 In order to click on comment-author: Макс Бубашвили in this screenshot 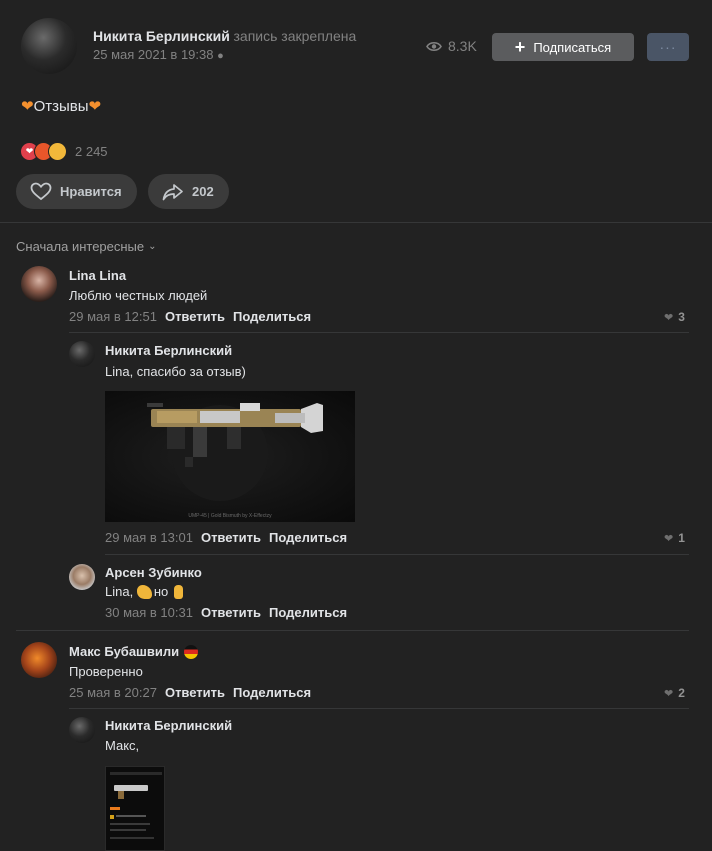, I will do `click(124, 651)`.